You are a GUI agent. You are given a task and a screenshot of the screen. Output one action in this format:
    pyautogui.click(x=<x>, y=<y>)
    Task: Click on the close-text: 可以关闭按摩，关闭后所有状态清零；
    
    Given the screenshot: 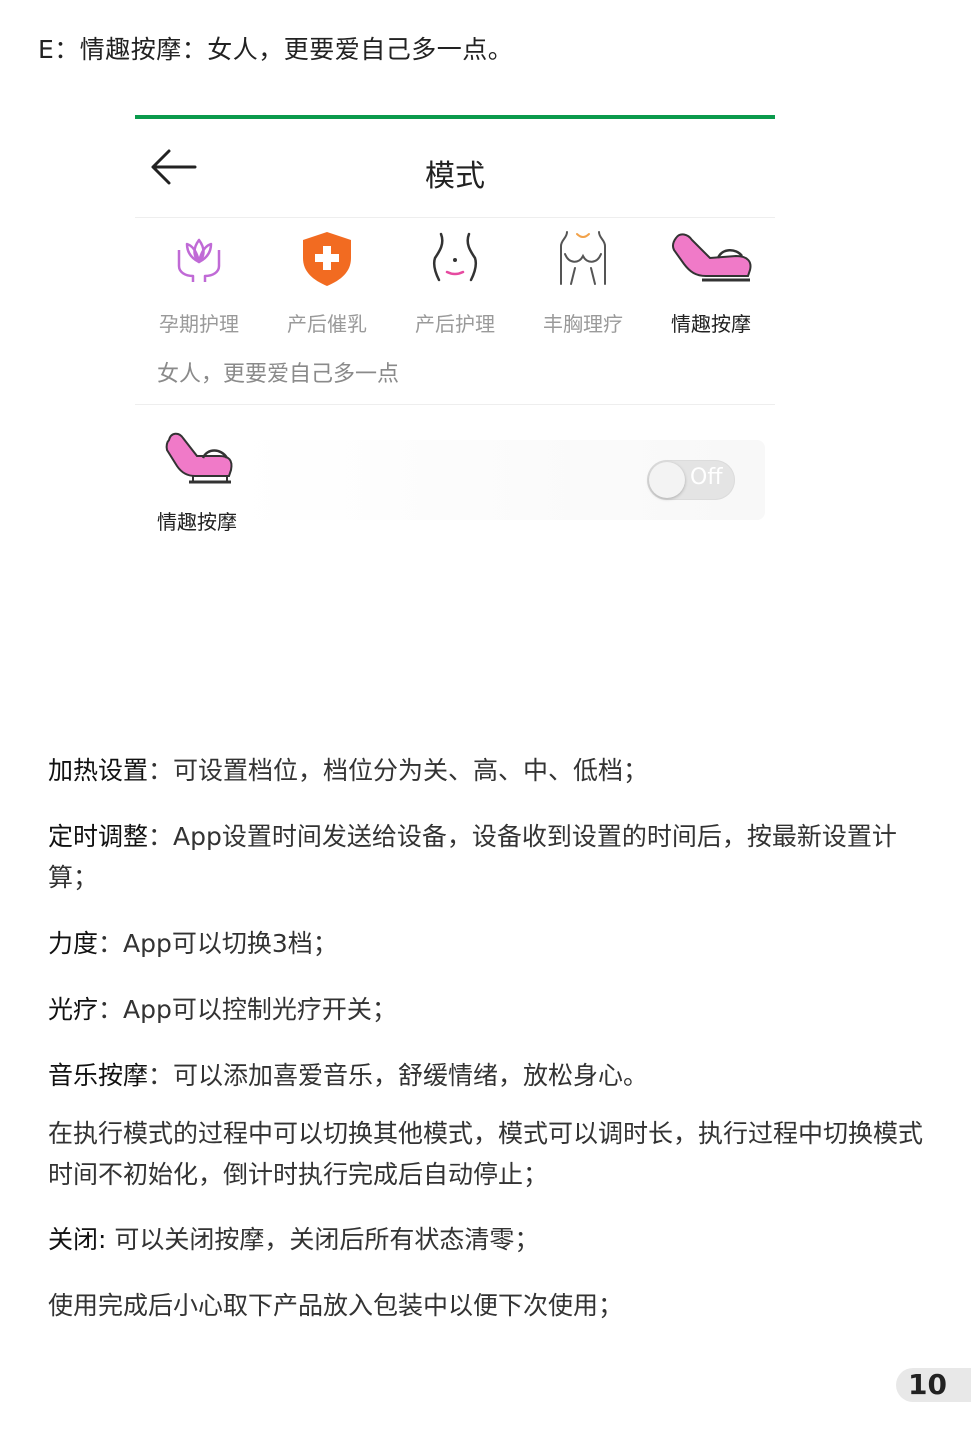 What is the action you would take?
    pyautogui.click(x=323, y=1239)
    